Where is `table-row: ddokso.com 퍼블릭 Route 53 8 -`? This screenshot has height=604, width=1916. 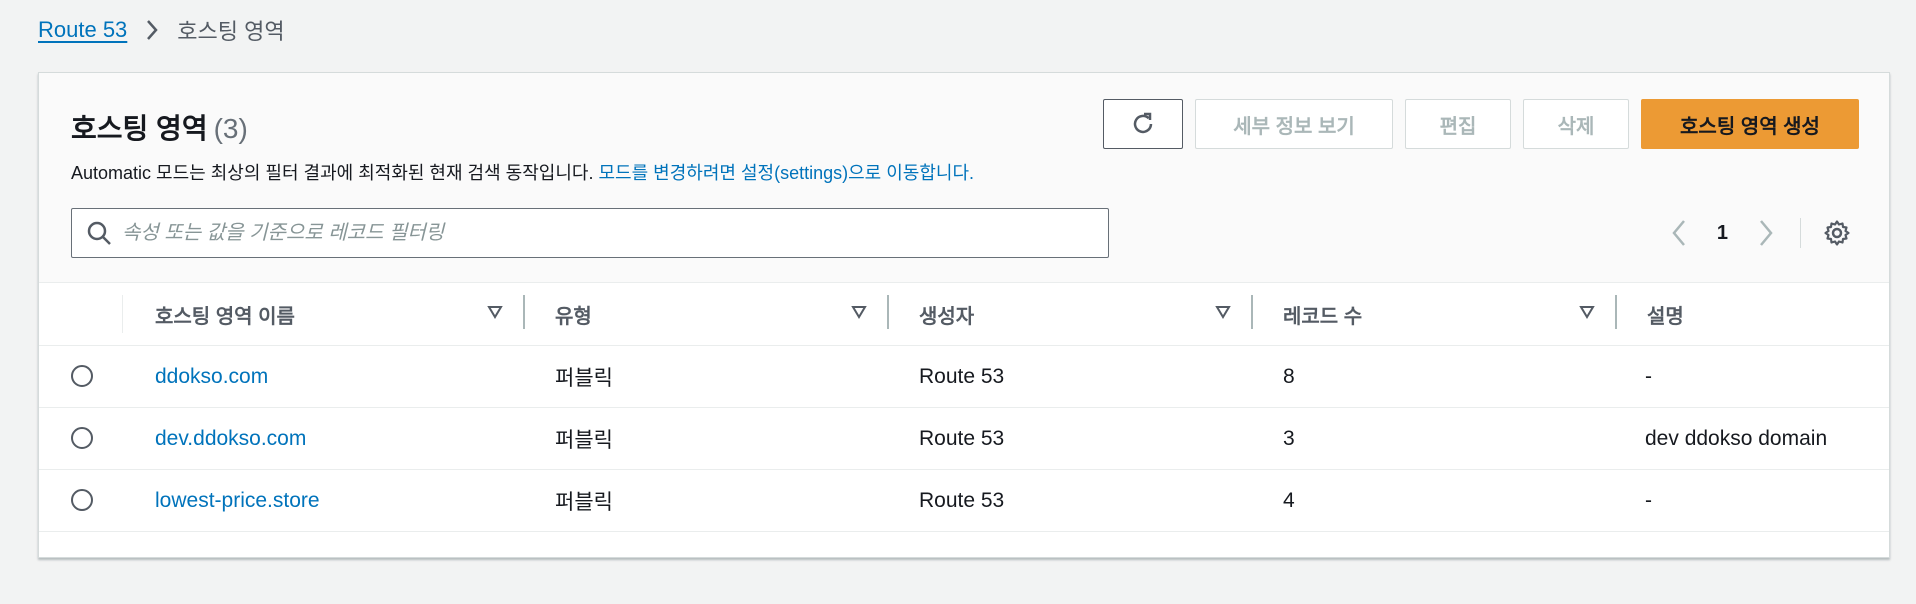 table-row: ddokso.com 퍼블릭 Route 53 8 - is located at coordinates (964, 376).